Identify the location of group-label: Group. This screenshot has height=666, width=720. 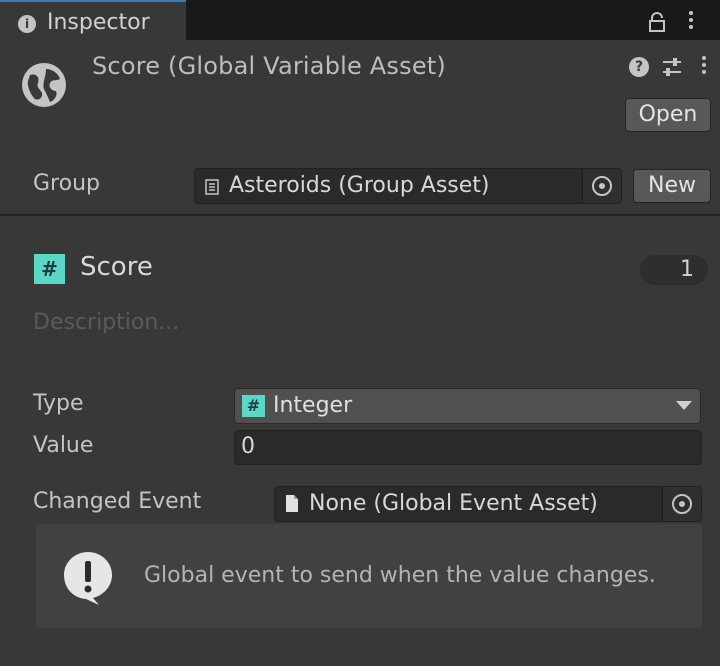
(66, 183).